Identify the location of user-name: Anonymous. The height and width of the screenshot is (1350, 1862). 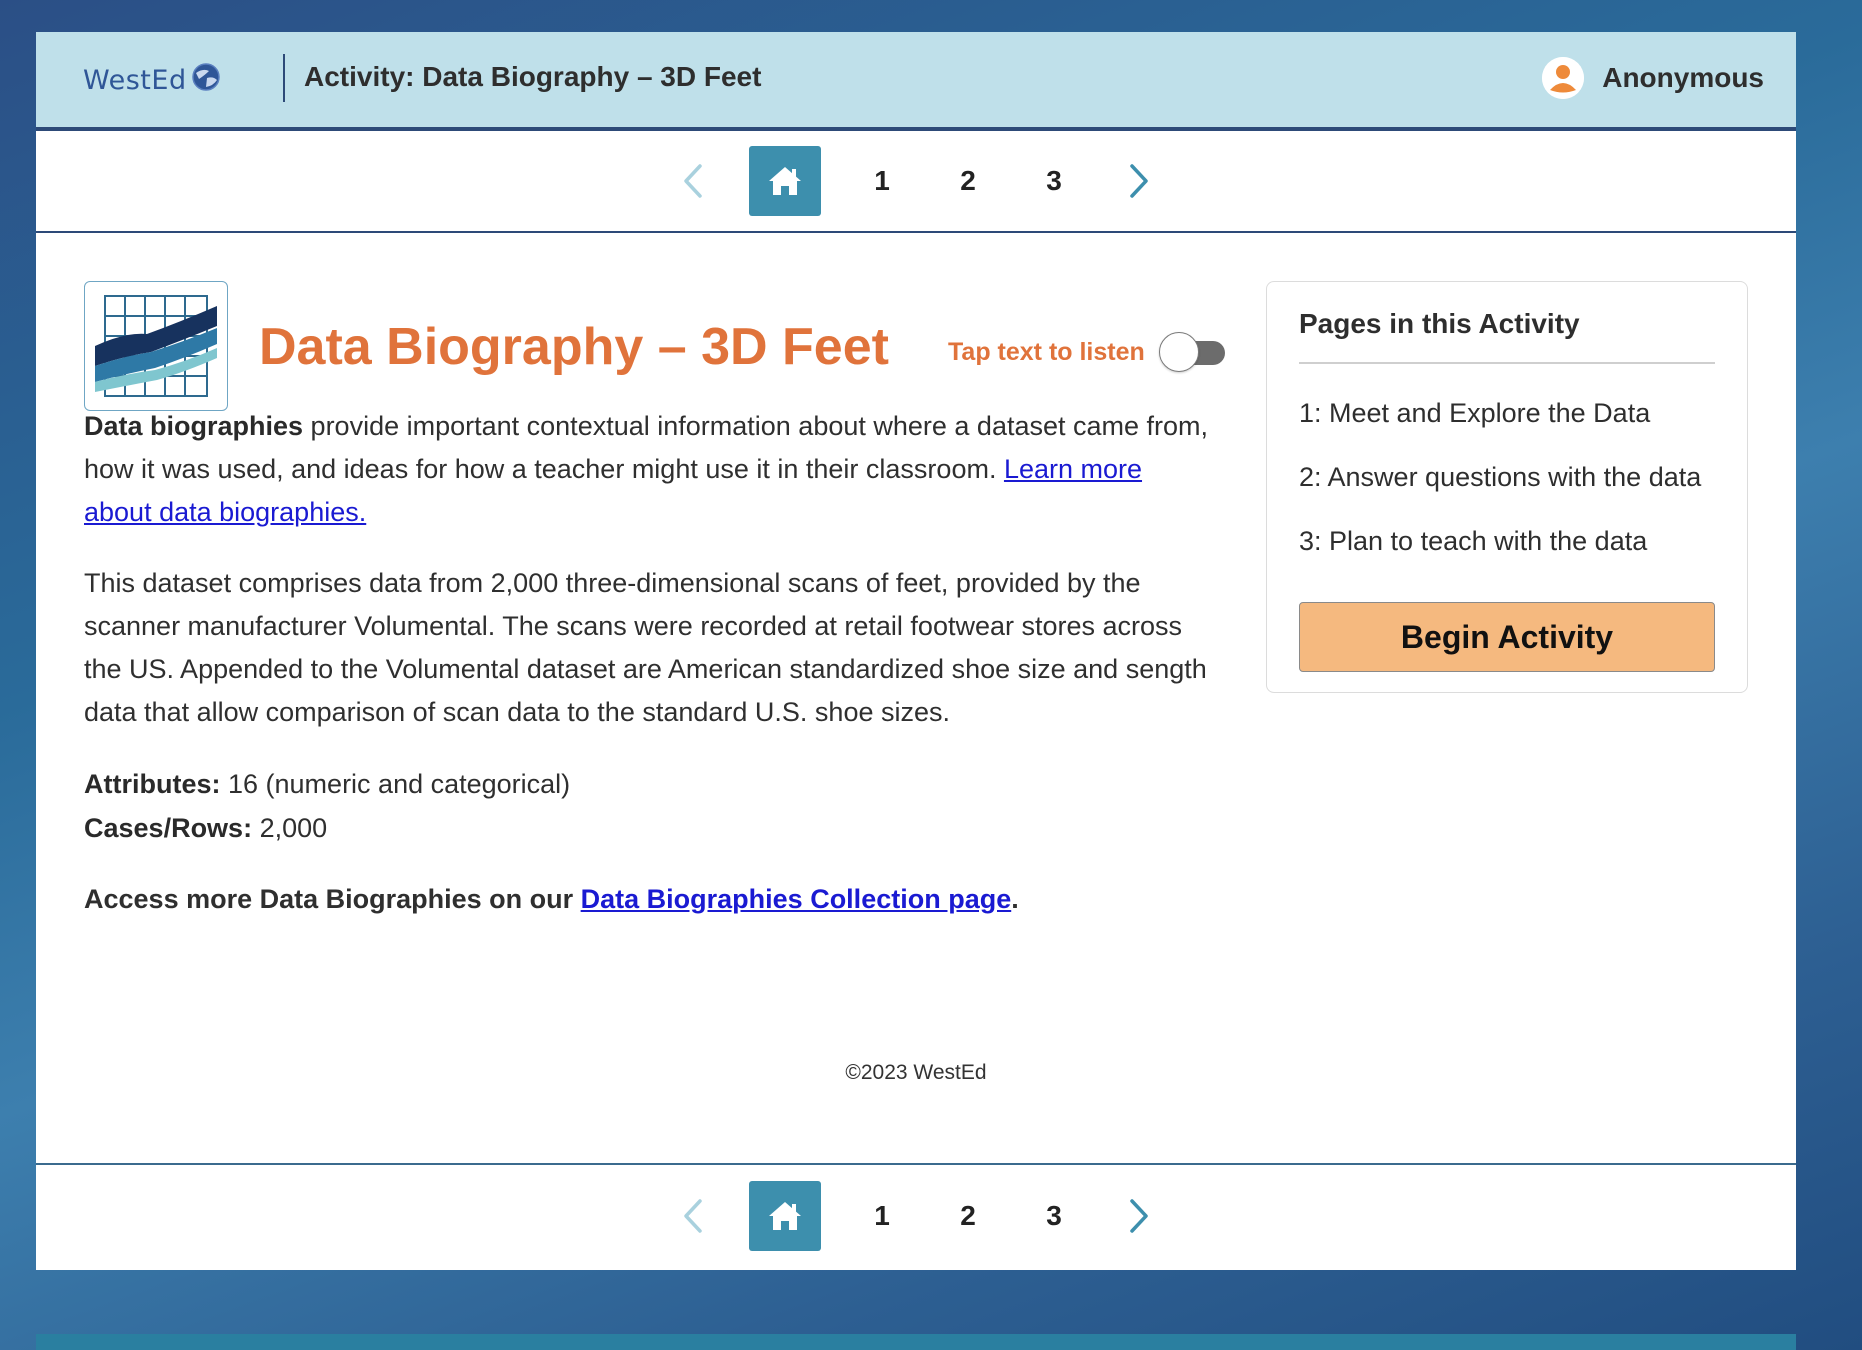
(1683, 77).